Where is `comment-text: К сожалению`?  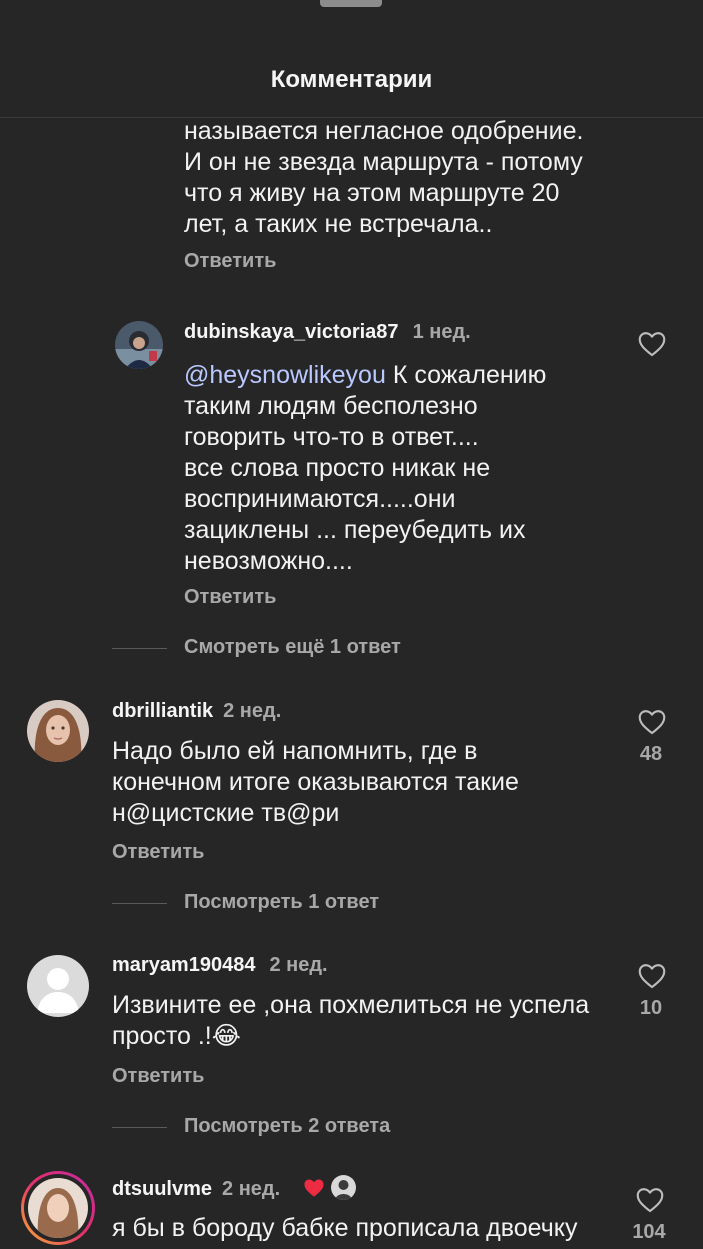 comment-text: К сожалению is located at coordinates (466, 375).